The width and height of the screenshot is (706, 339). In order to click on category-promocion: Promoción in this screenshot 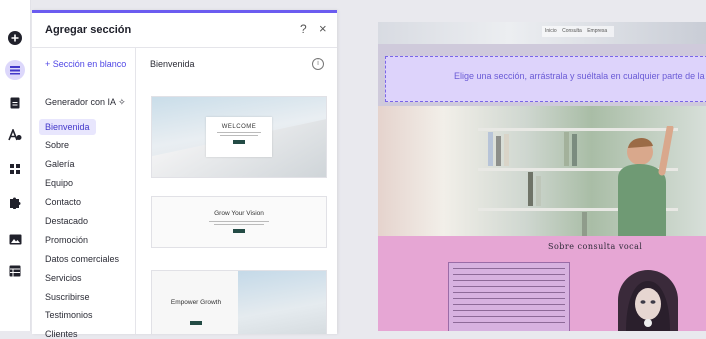, I will do `click(66, 240)`.